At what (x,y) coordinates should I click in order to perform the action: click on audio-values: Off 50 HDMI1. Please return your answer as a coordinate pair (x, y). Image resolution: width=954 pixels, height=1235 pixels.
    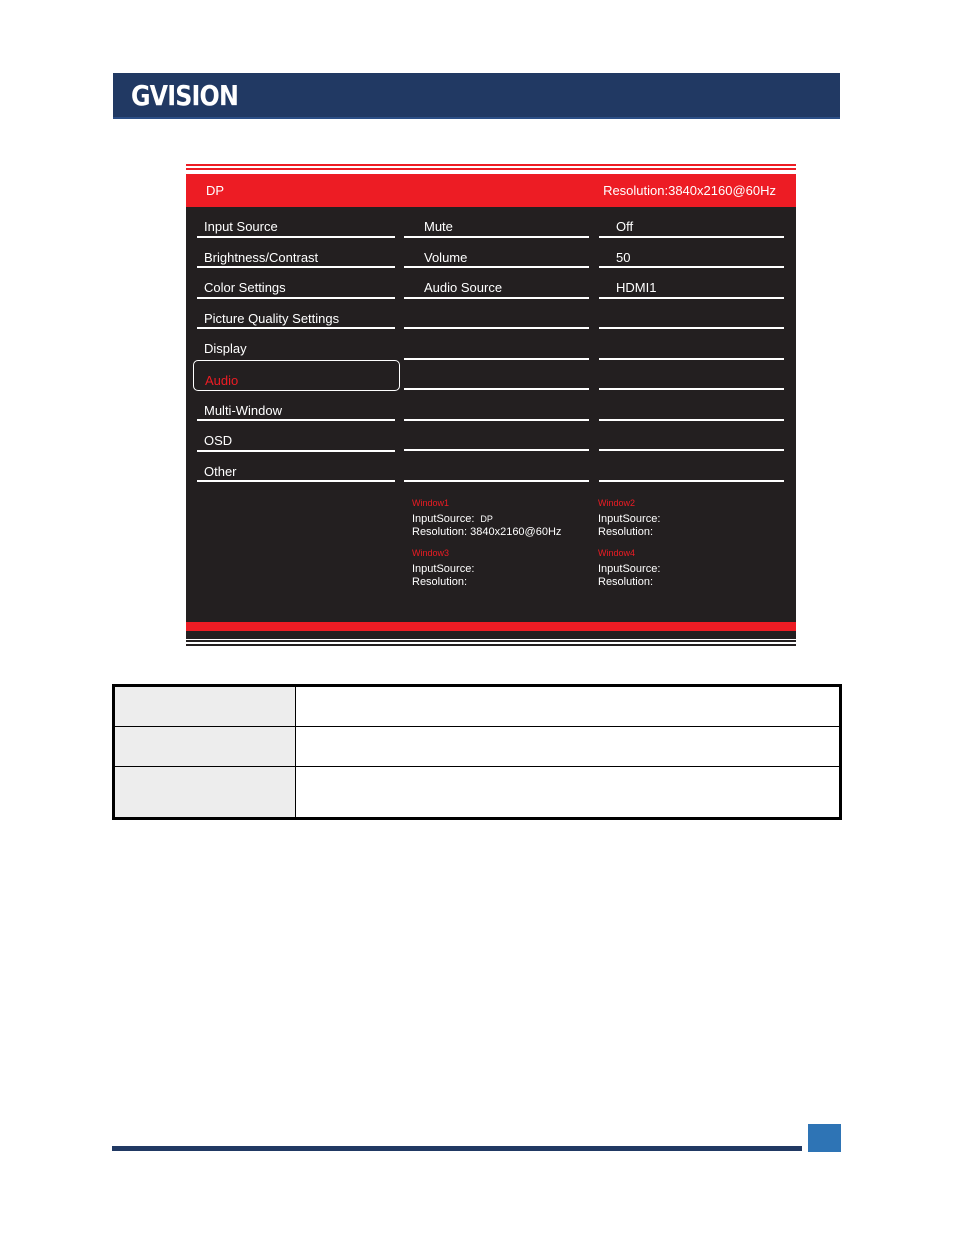
    Looking at the image, I should click on (691, 344).